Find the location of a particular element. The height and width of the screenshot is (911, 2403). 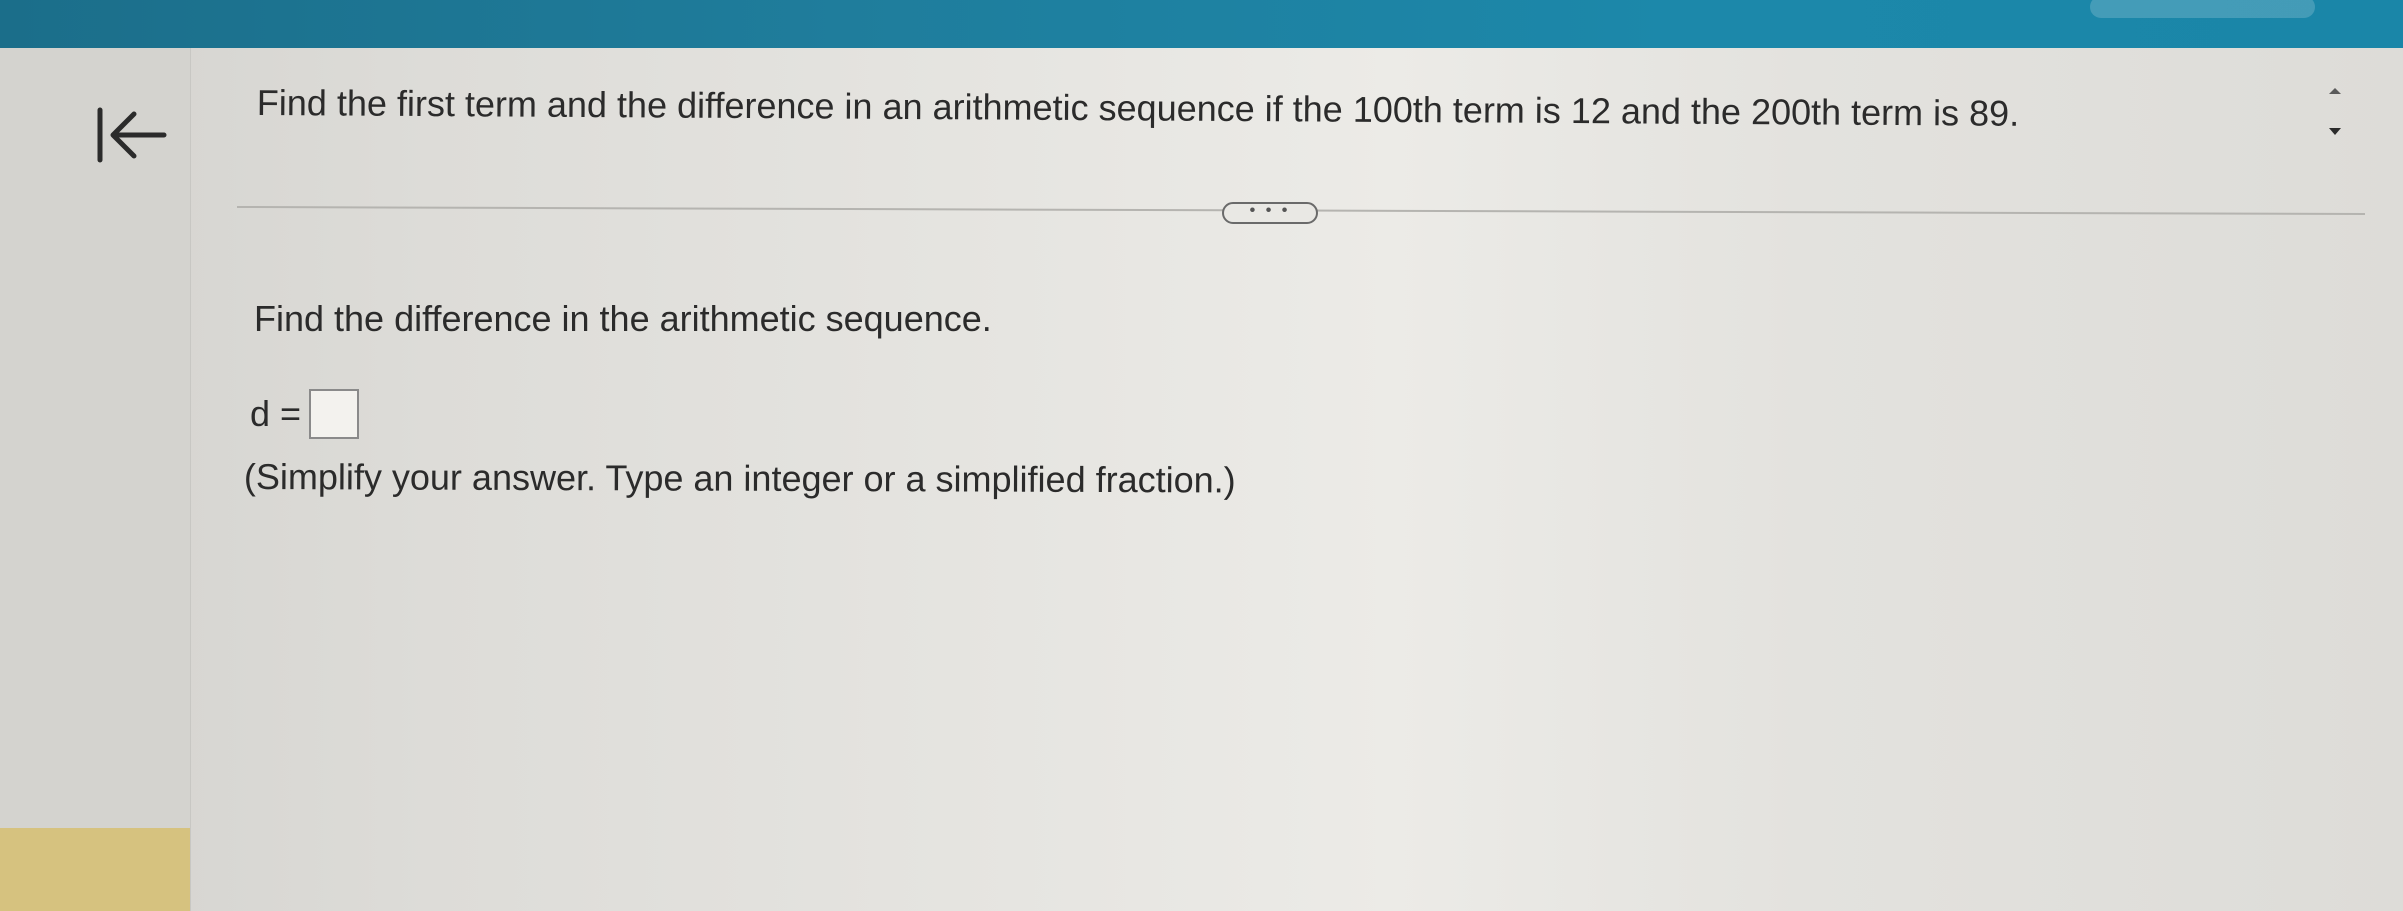

show-more-button: • • • is located at coordinates (1270, 213).